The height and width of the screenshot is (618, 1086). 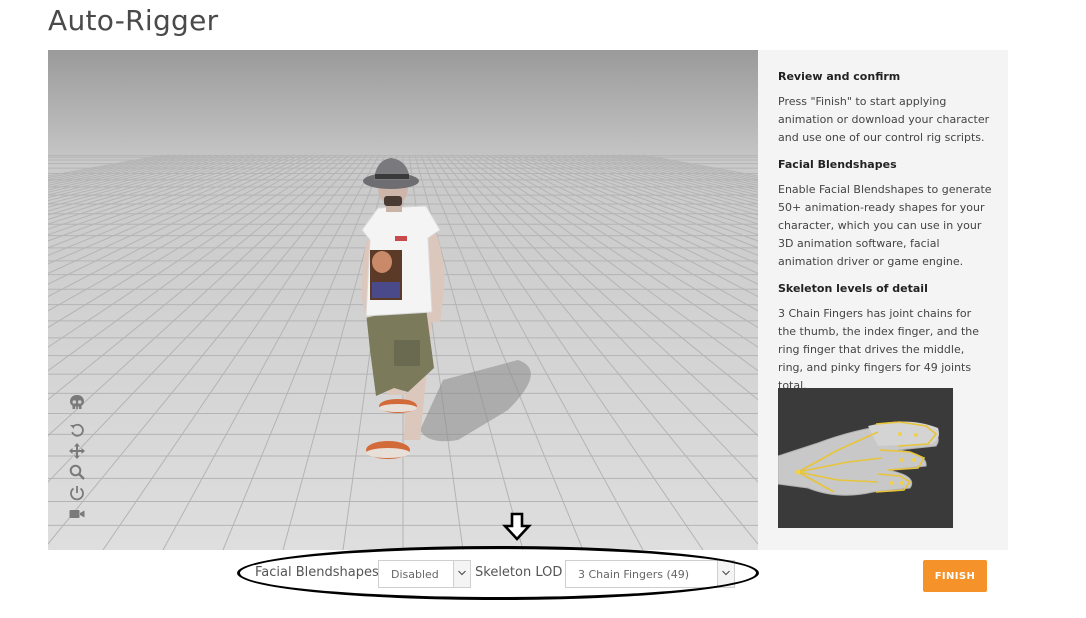 What do you see at coordinates (498, 573) in the screenshot?
I see `annotation-ellipse` at bounding box center [498, 573].